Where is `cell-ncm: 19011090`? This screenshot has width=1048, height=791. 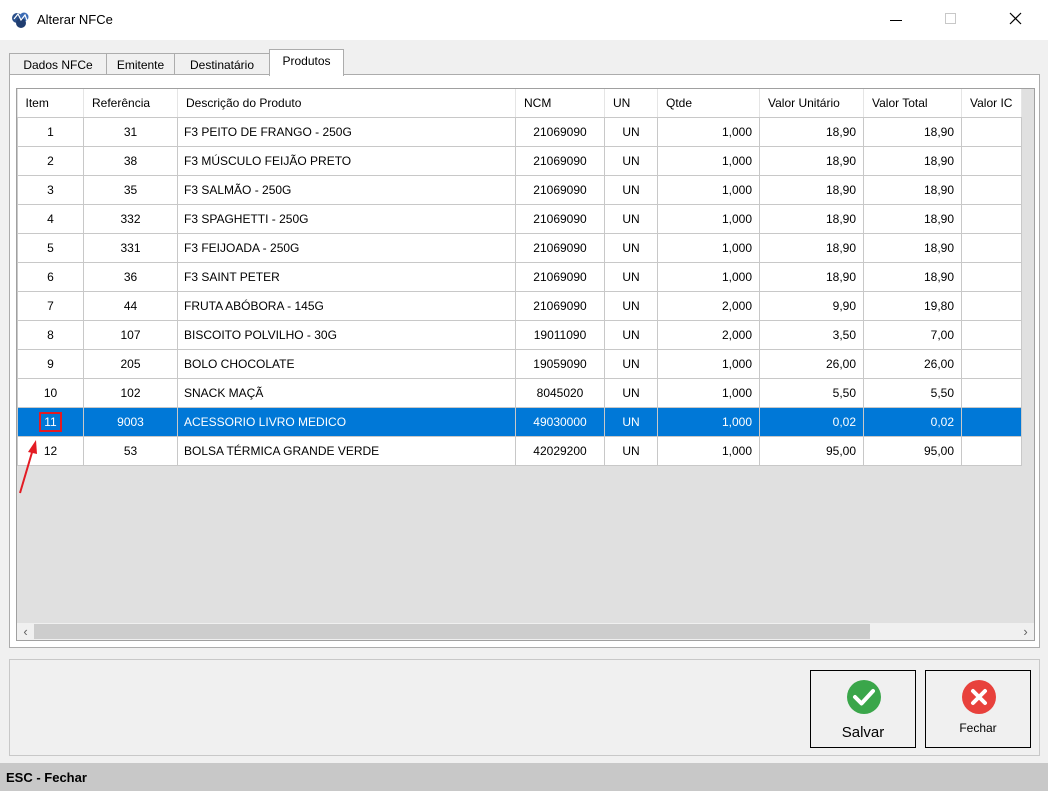 cell-ncm: 19011090 is located at coordinates (560, 335).